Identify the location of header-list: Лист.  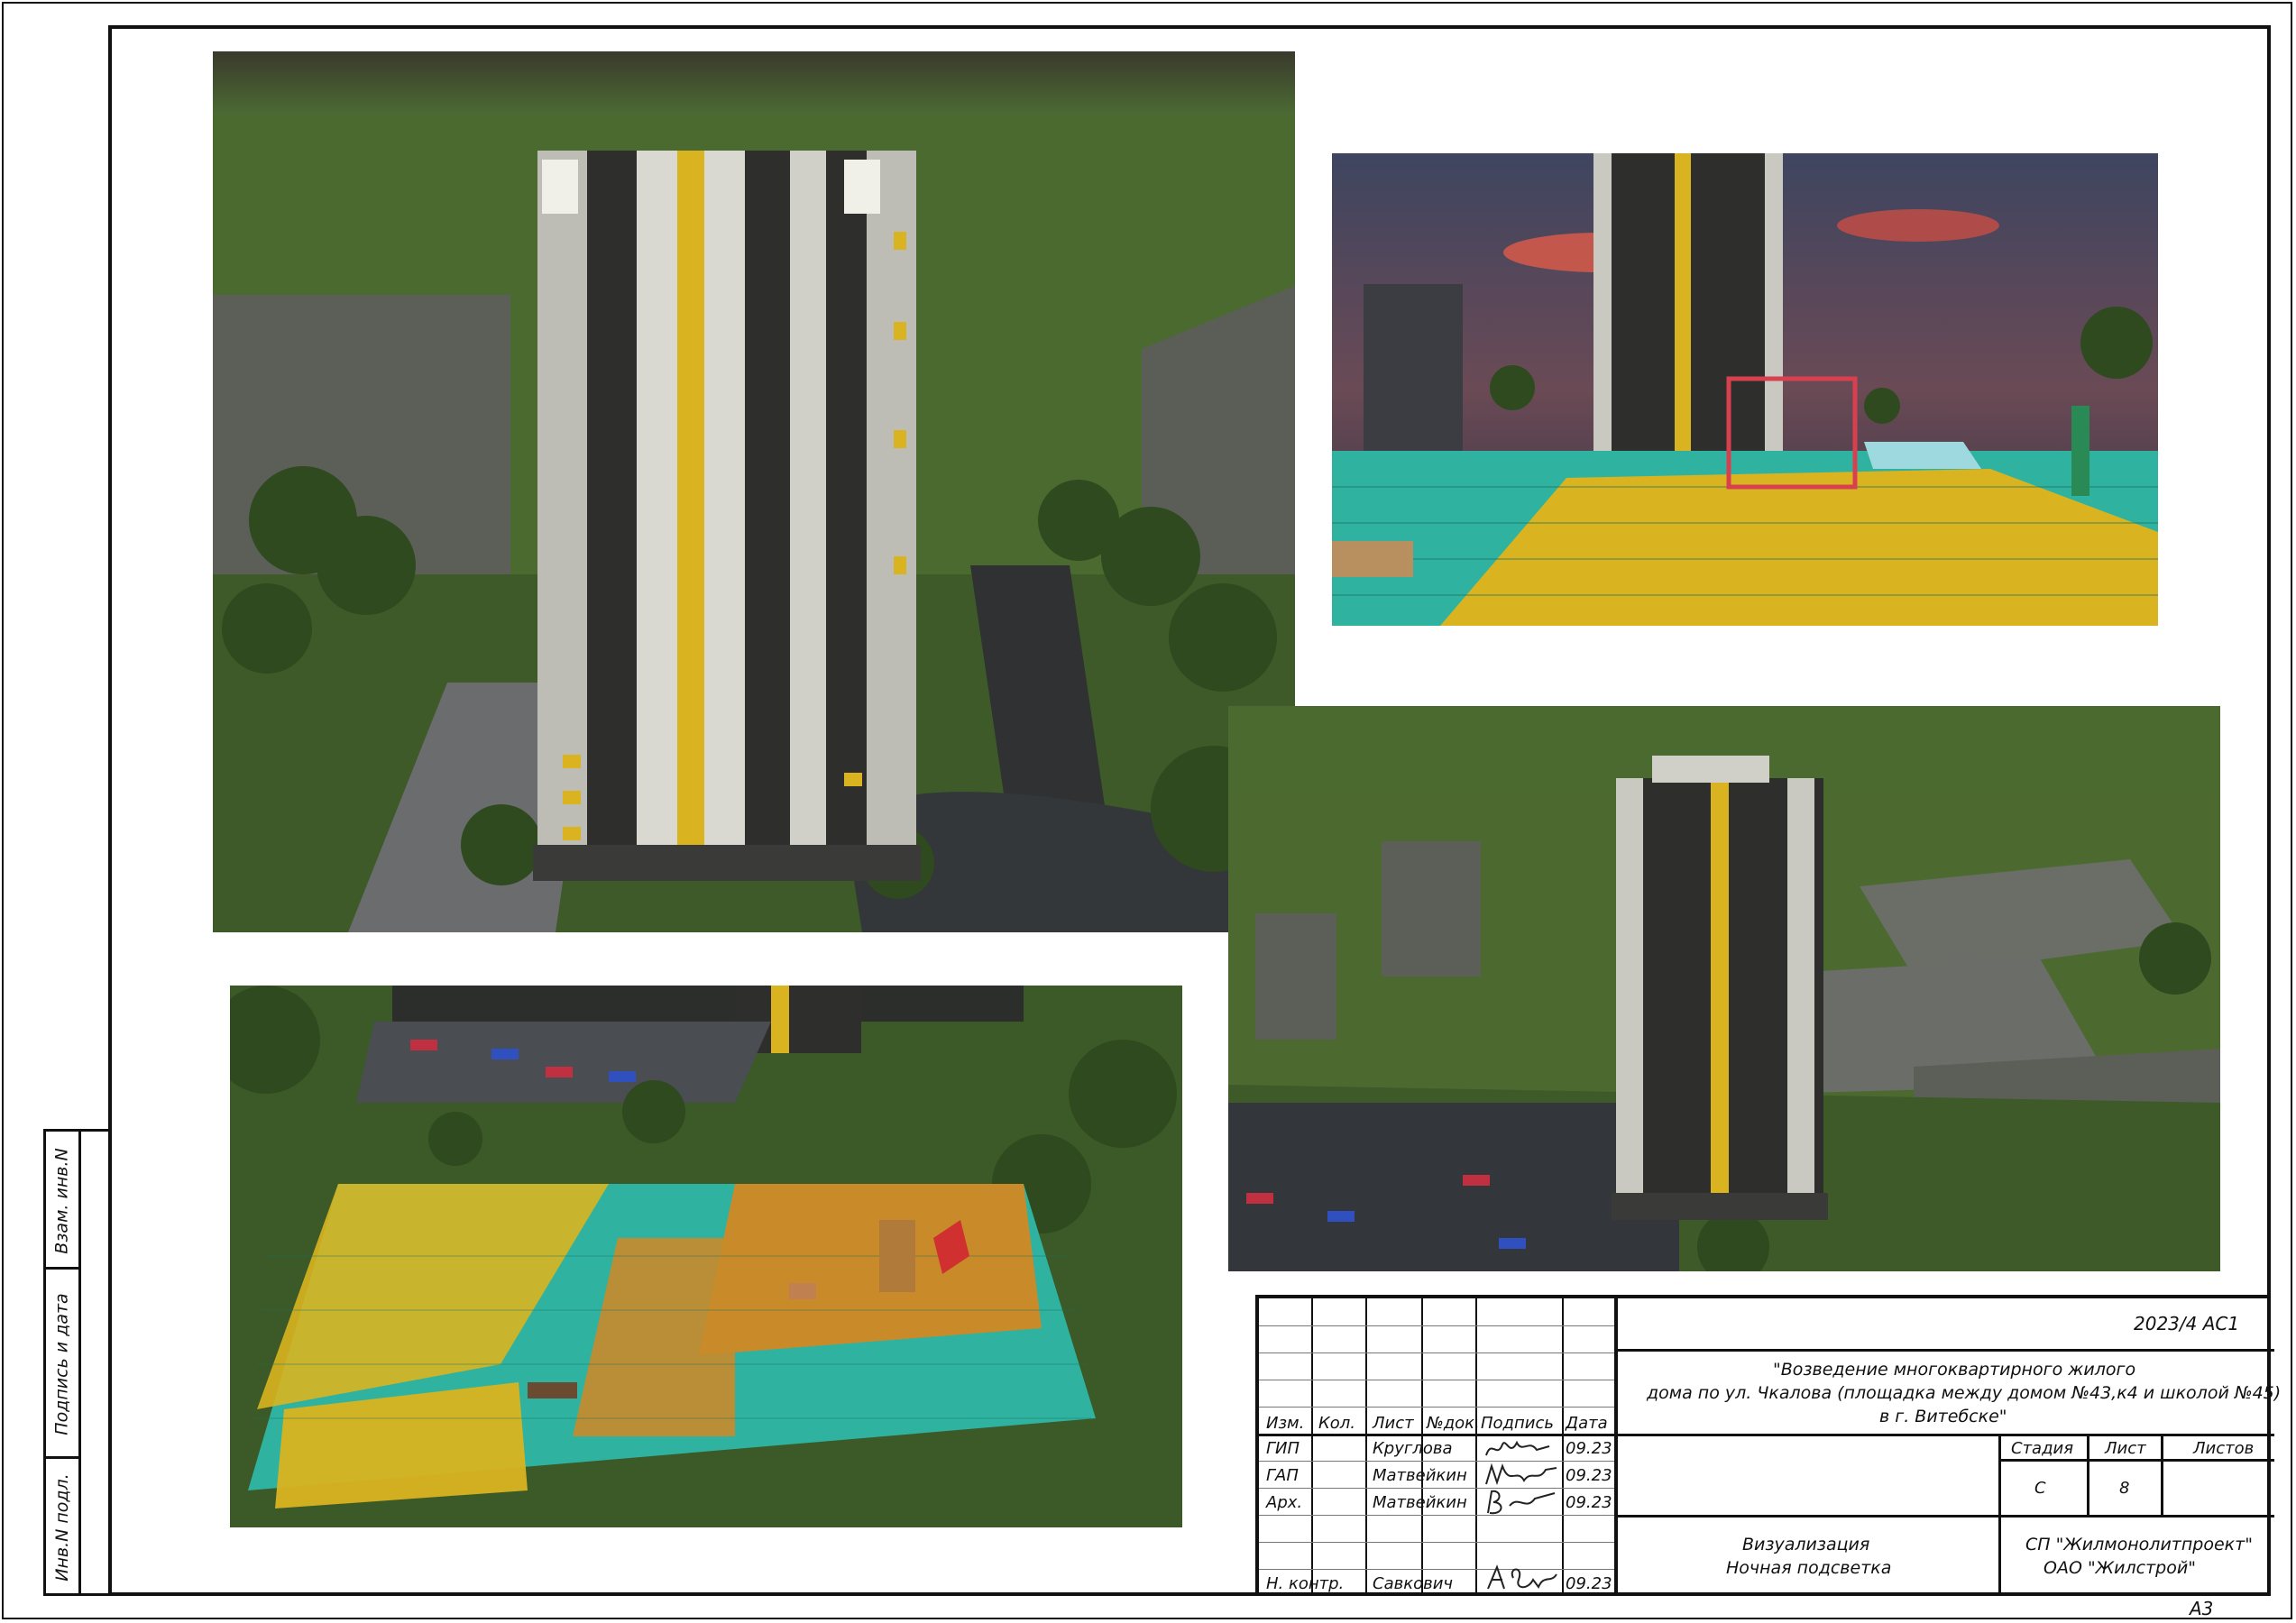
(1393, 1423).